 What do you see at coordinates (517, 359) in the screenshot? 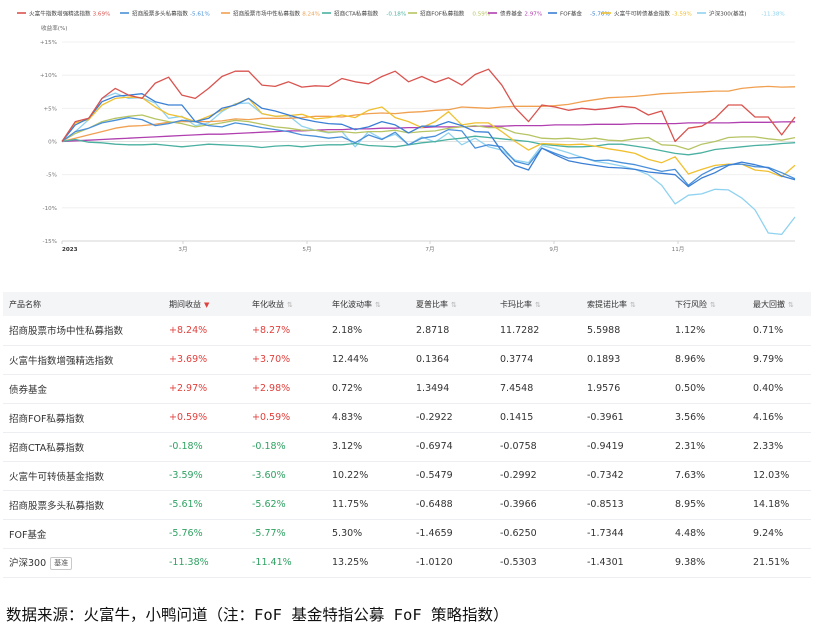
I see `cell-calmar-text: 0.3774` at bounding box center [517, 359].